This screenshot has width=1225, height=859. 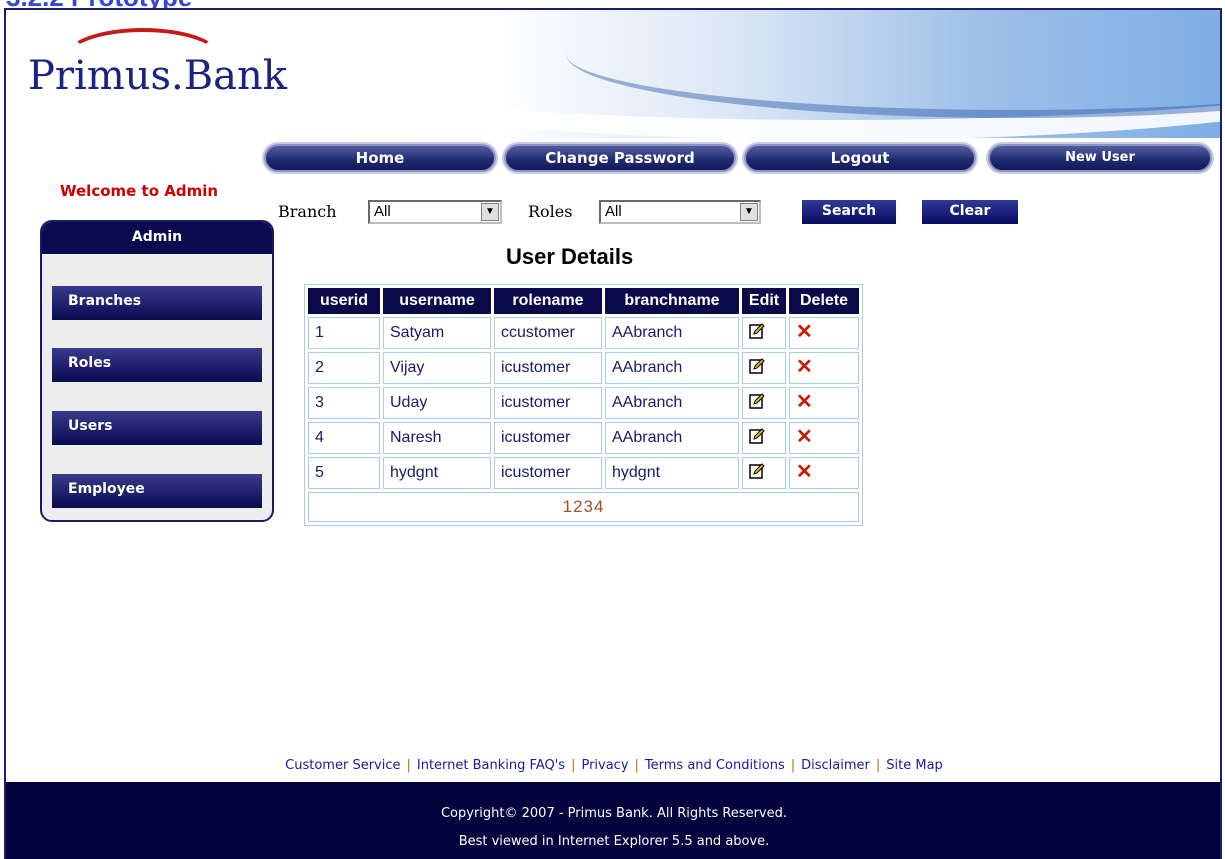 I want to click on roles-label: Roles, so click(x=550, y=211).